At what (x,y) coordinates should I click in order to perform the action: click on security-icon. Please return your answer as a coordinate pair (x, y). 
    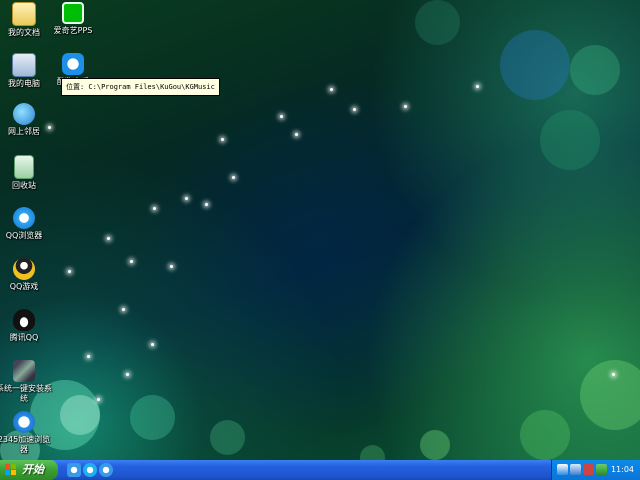
    Looking at the image, I should click on (601, 469).